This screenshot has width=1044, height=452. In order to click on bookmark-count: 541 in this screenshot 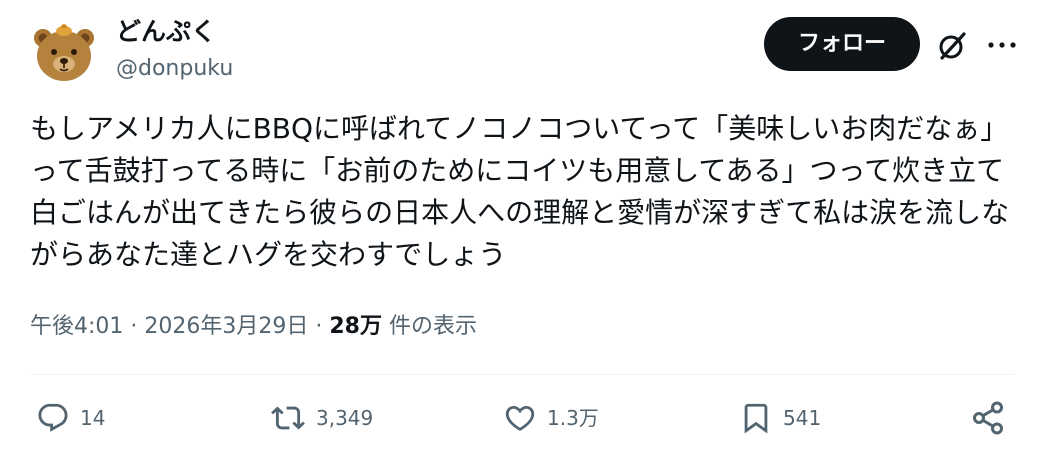, I will do `click(802, 418)`.